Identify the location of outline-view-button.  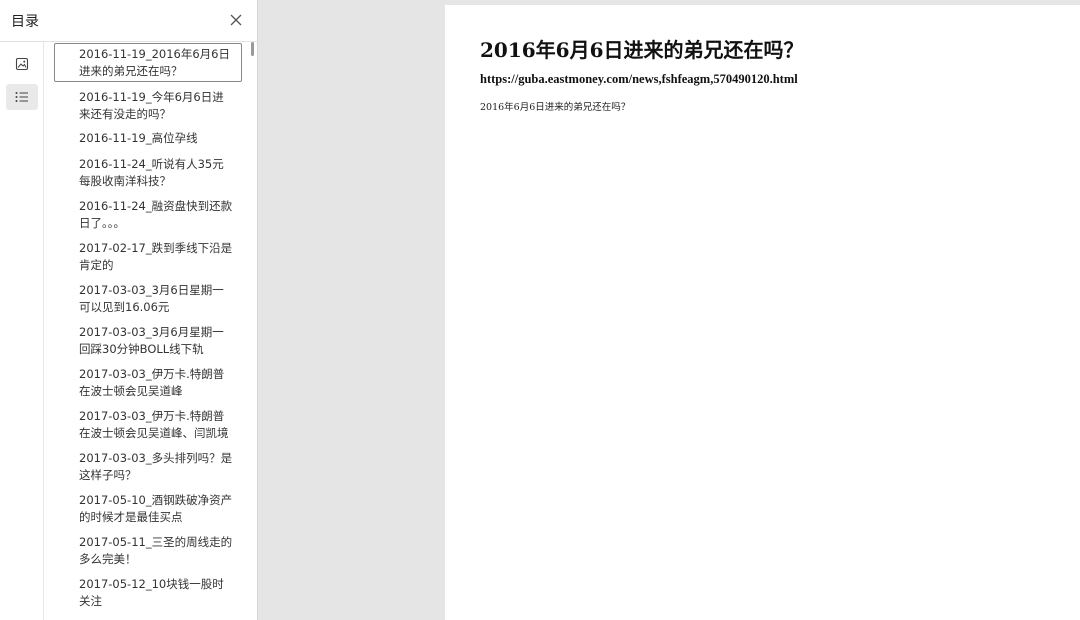
(22, 97).